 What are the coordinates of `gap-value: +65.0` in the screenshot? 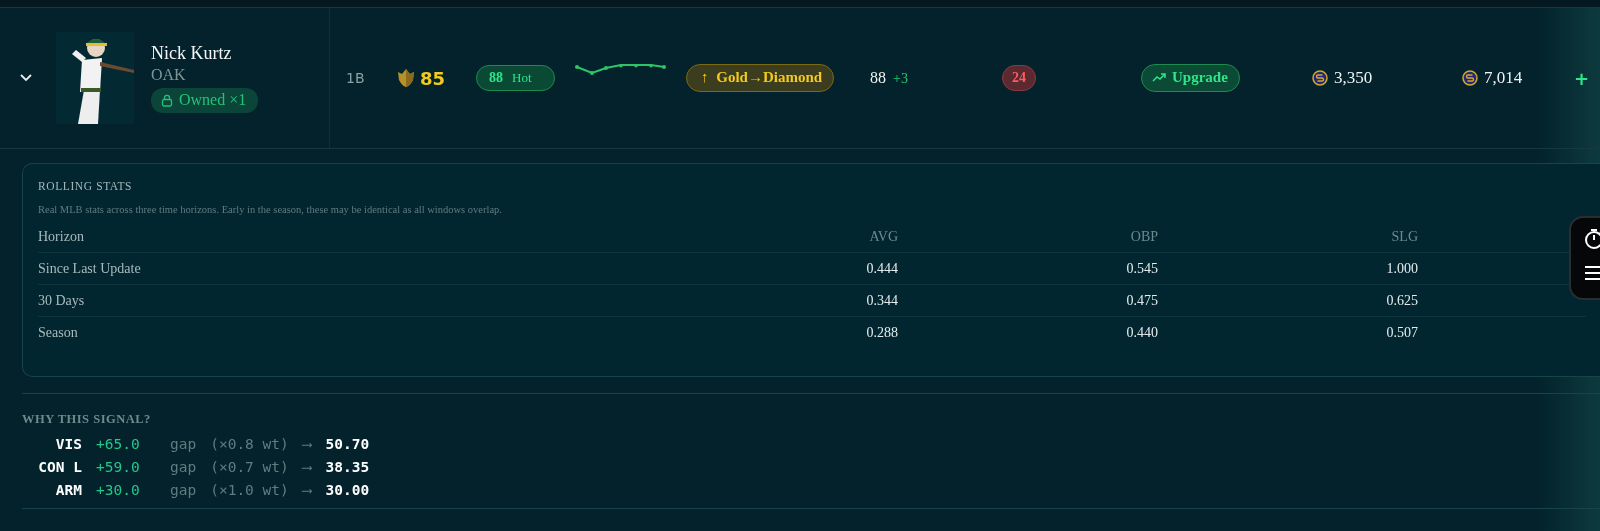 It's located at (118, 444).